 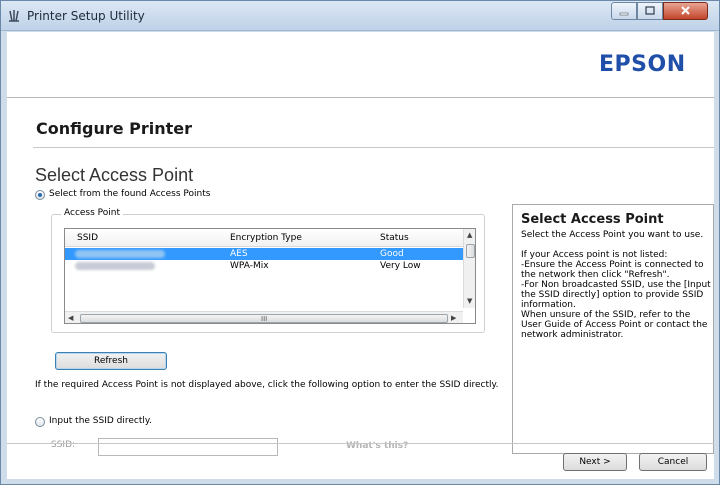 What do you see at coordinates (673, 462) in the screenshot?
I see `cancel-button: Cancel` at bounding box center [673, 462].